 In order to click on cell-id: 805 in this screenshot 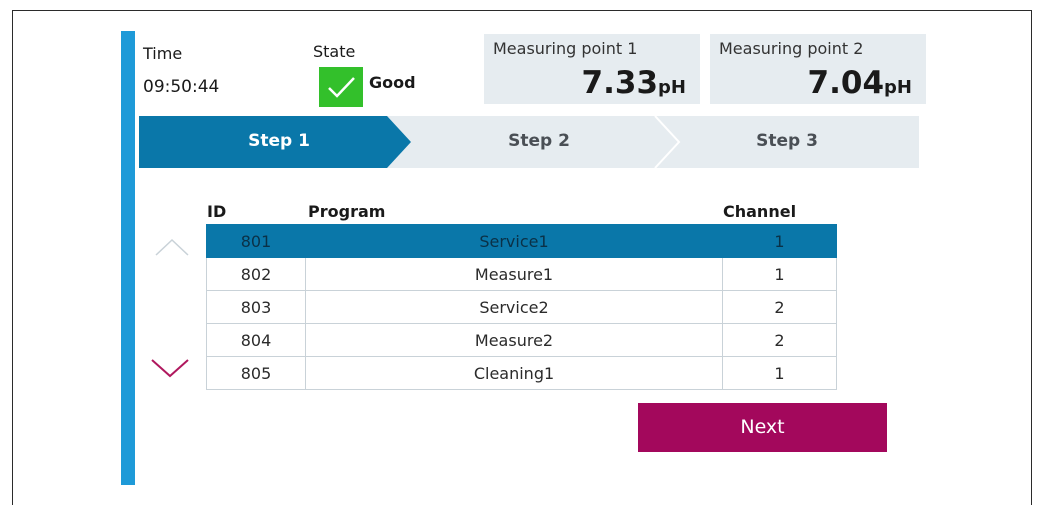, I will do `click(256, 373)`.